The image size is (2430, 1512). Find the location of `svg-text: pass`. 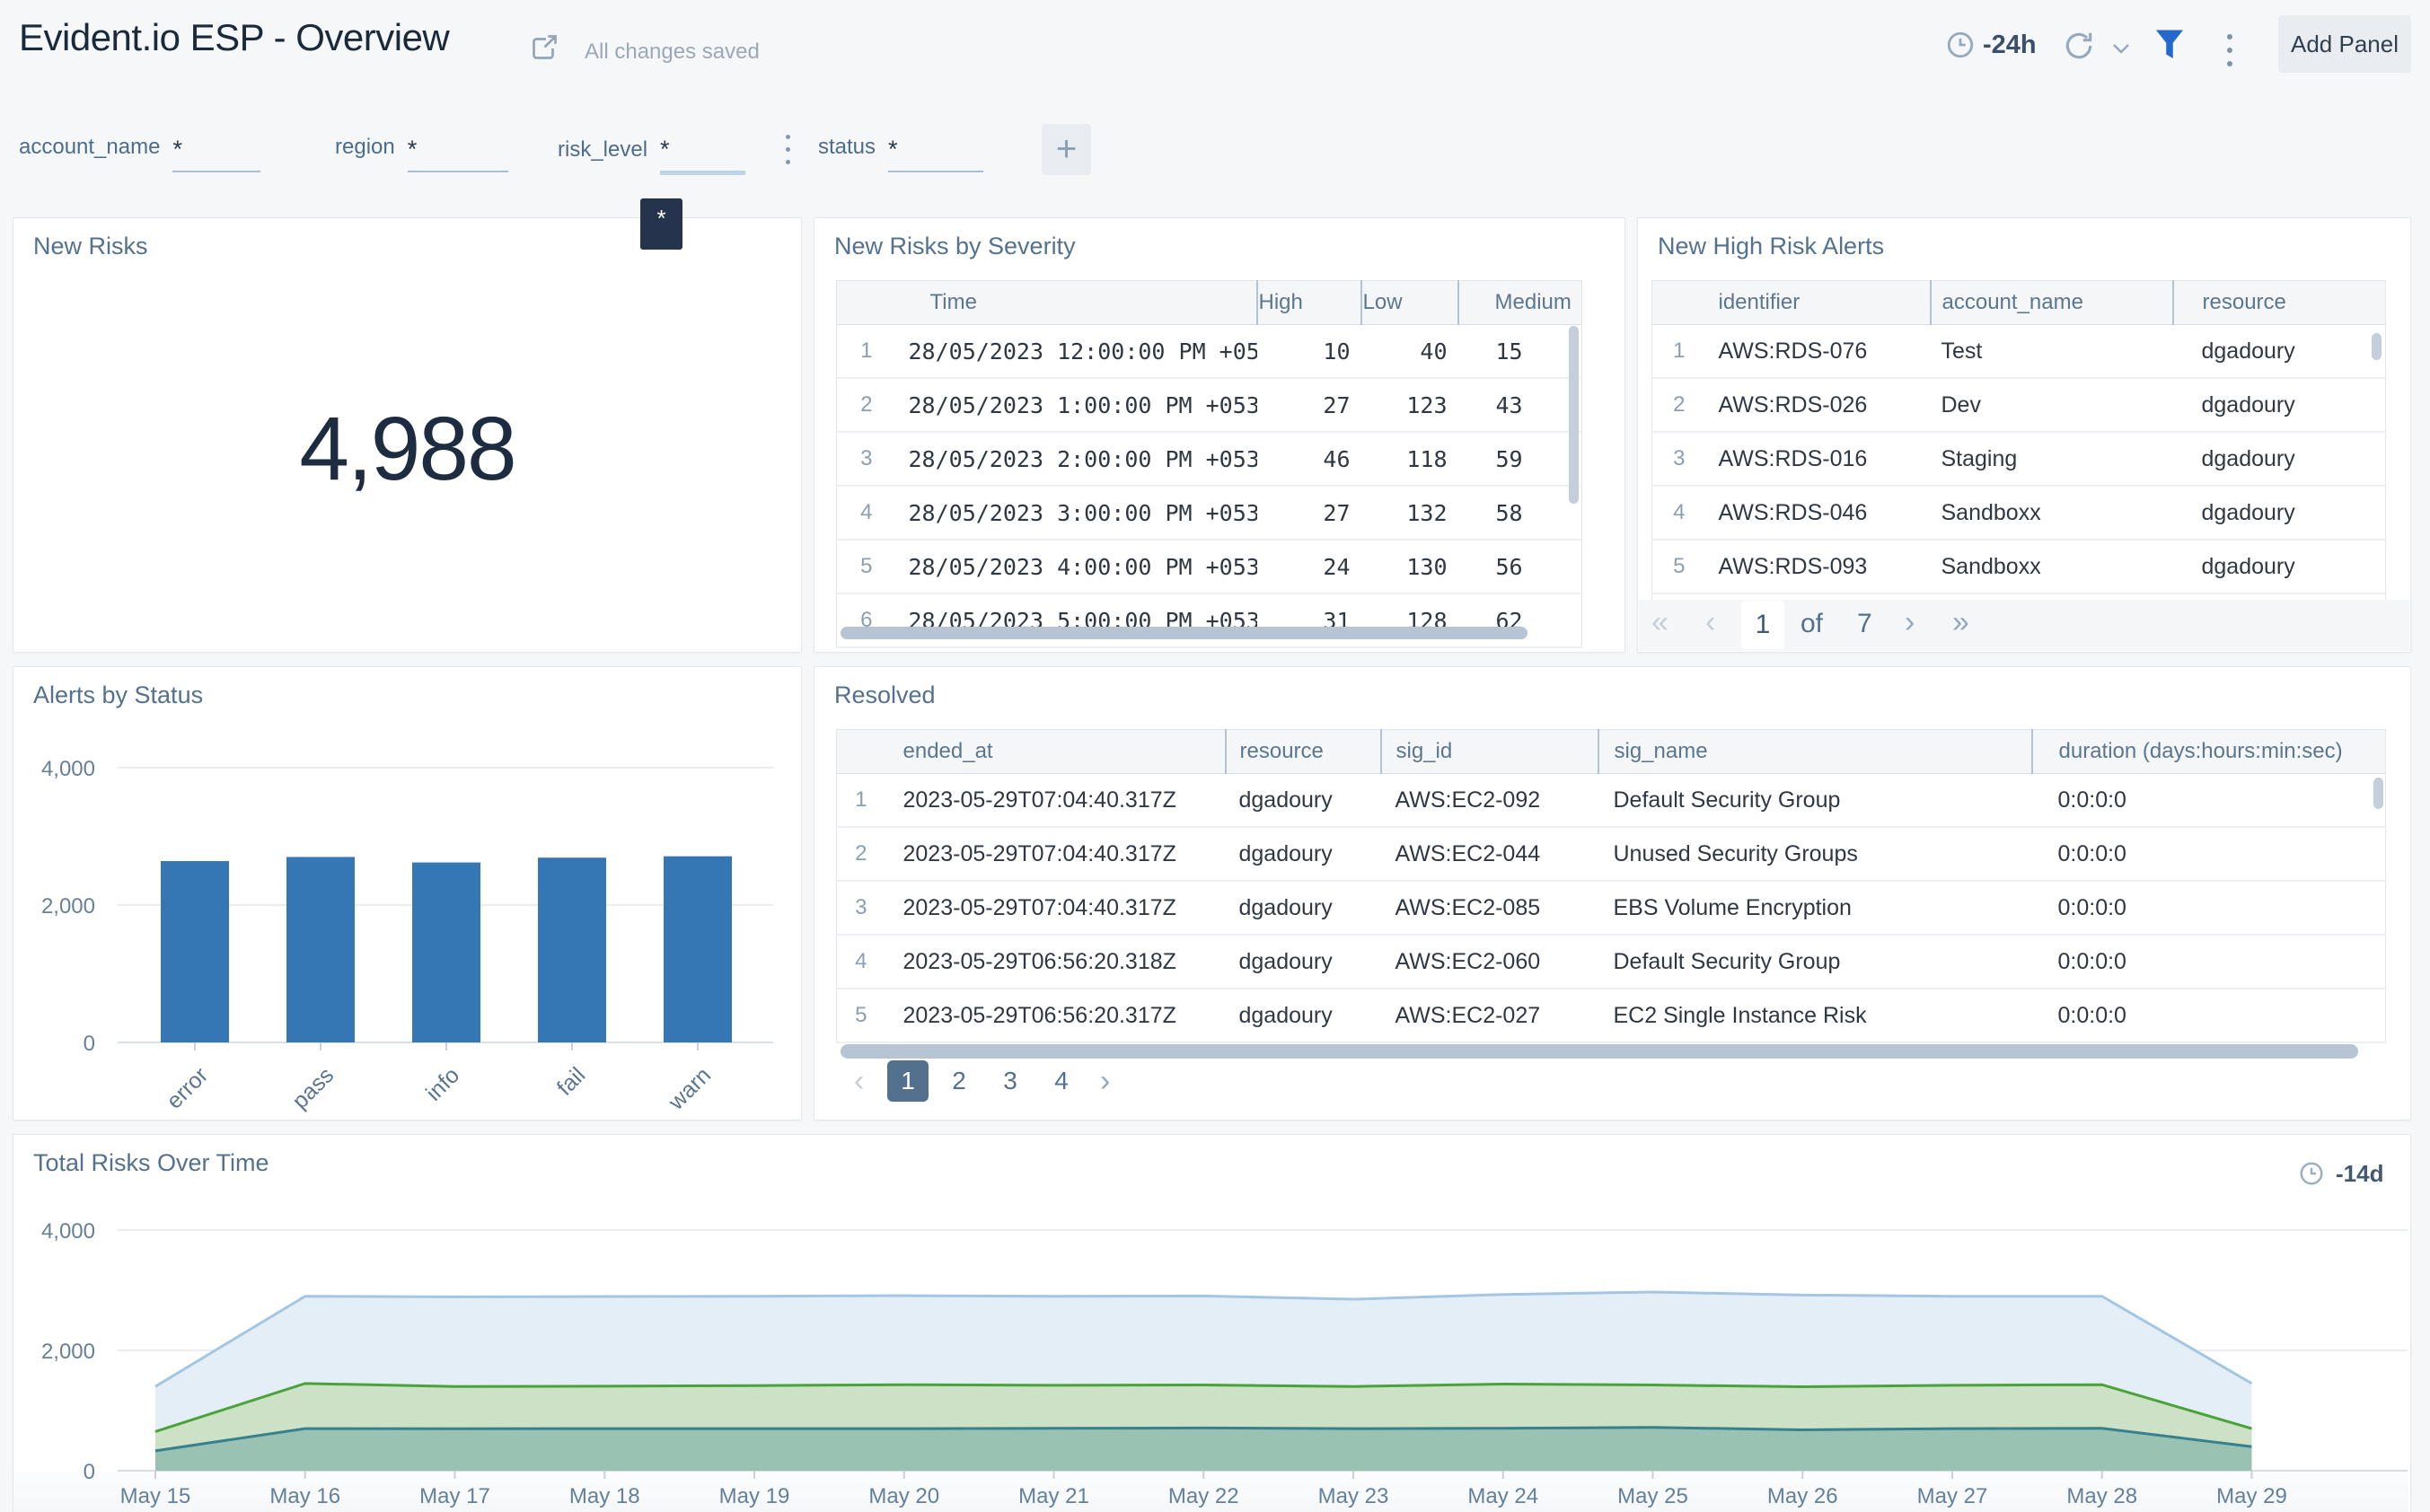

svg-text: pass is located at coordinates (313, 1087).